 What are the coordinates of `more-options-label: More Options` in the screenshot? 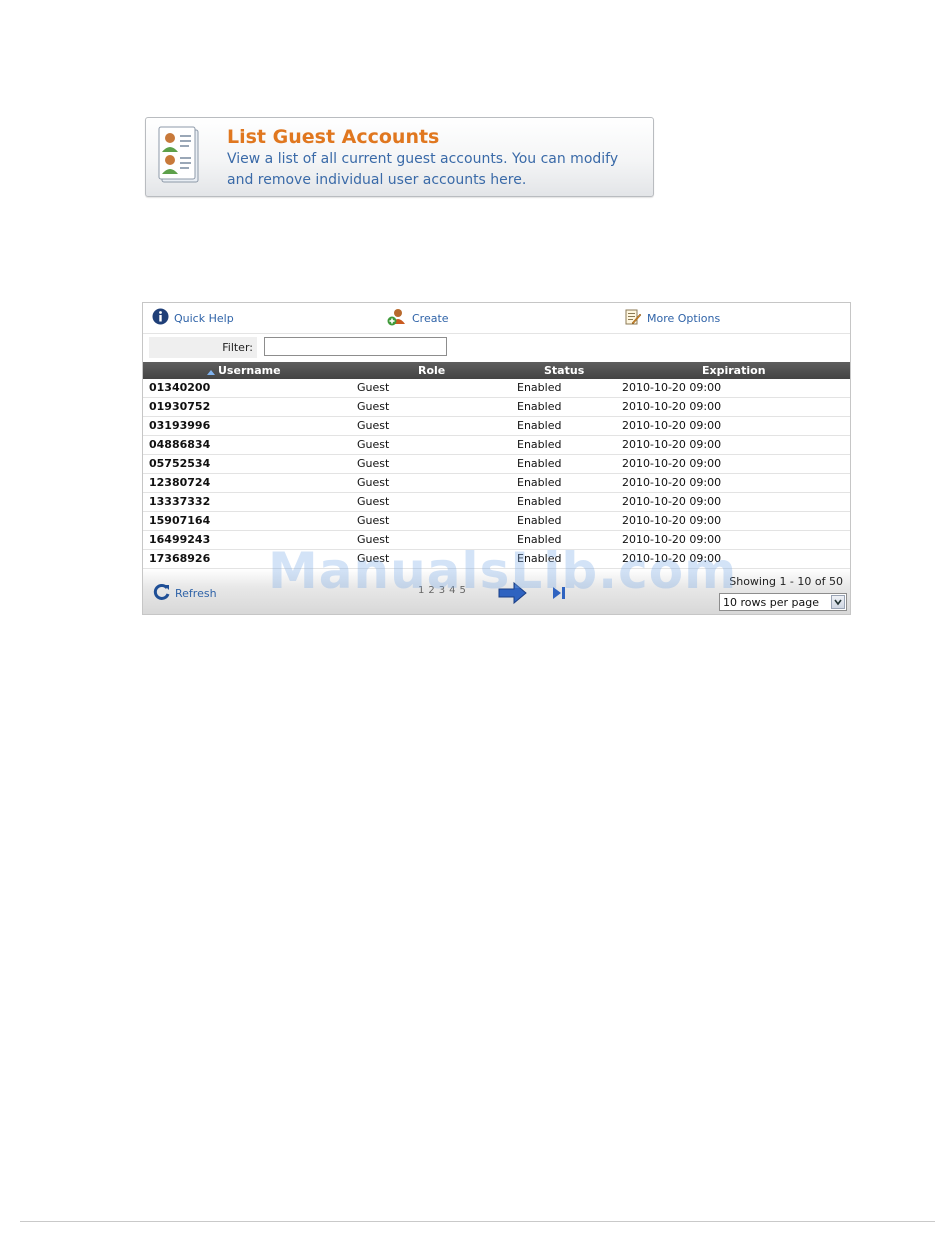 It's located at (684, 318).